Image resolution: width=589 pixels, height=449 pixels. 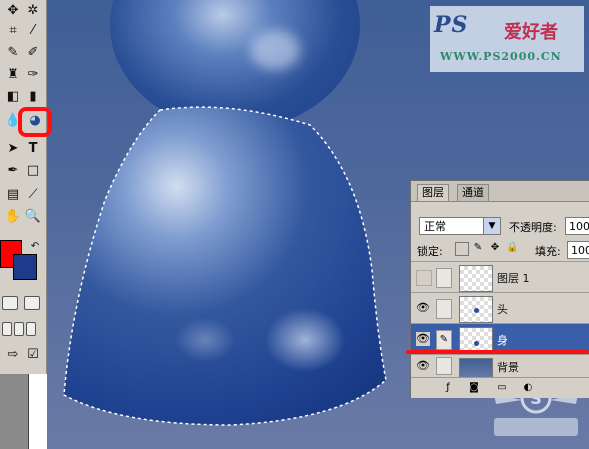 I want to click on watermark-logo: PS 爱好者 WWW.PS2000.CN, so click(x=507, y=39).